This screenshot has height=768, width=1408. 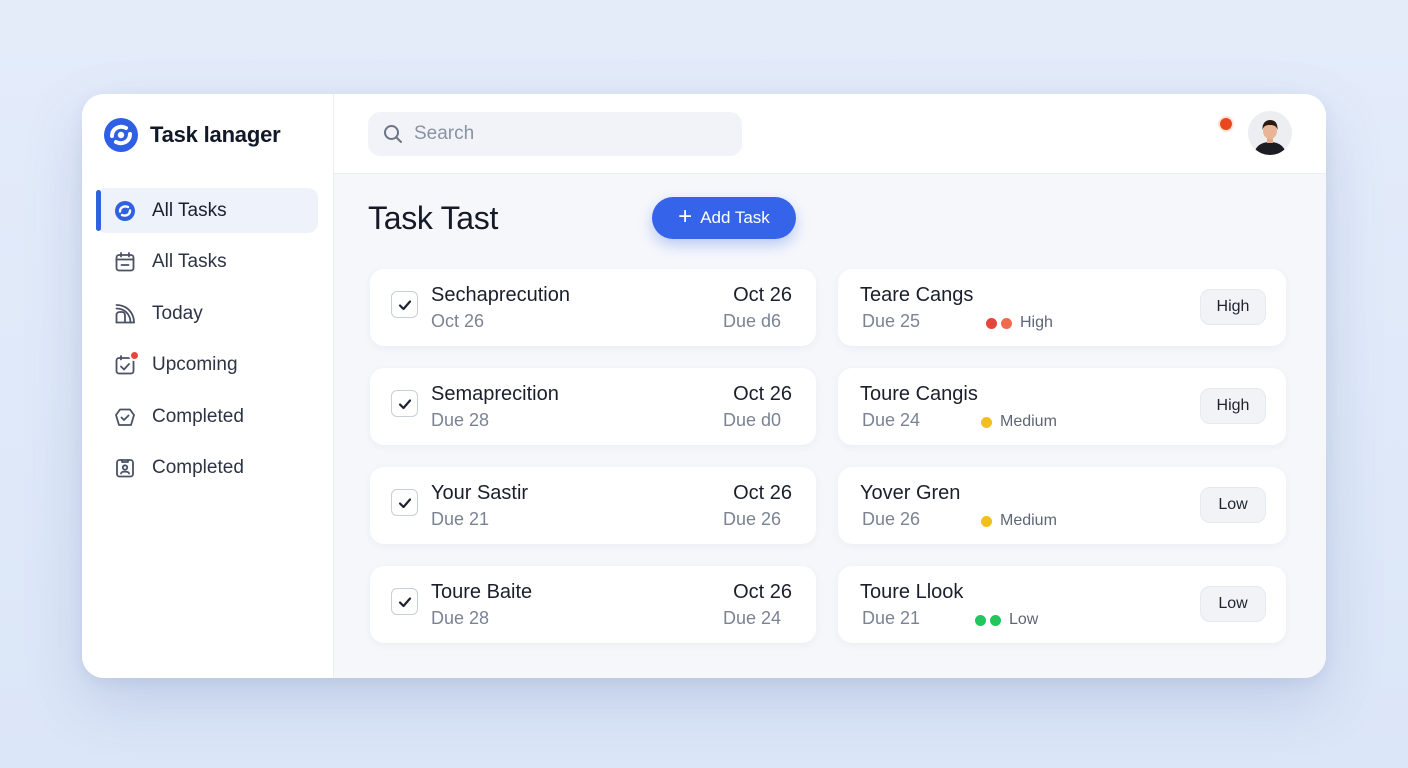 What do you see at coordinates (1270, 133) in the screenshot?
I see `user-avatar` at bounding box center [1270, 133].